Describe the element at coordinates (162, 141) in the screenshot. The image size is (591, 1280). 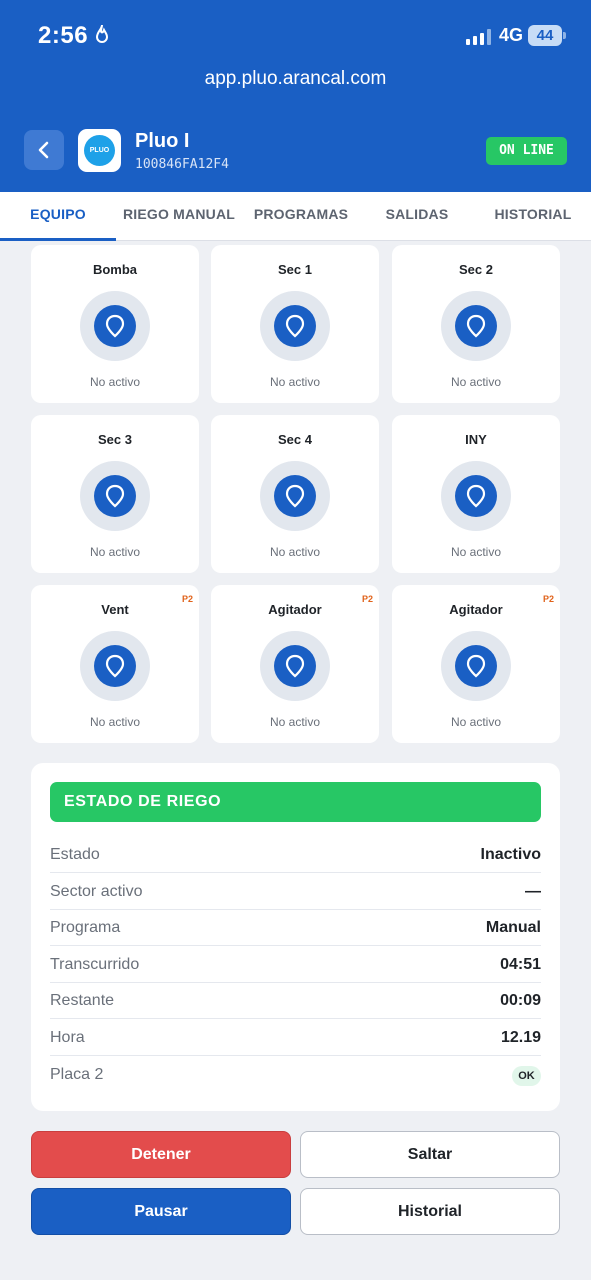
I see `device-name: Pluo I` at that location.